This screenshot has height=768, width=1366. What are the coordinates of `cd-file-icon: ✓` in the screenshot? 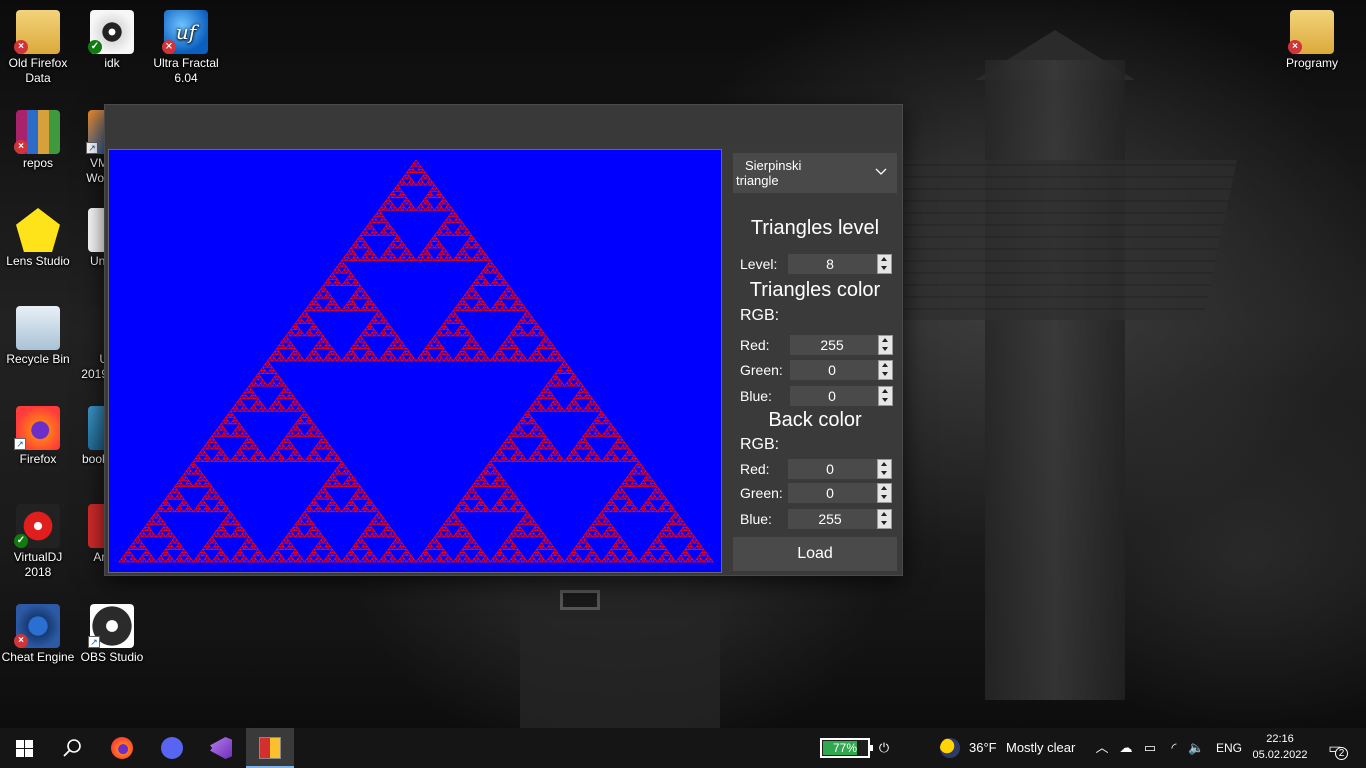 It's located at (111, 32).